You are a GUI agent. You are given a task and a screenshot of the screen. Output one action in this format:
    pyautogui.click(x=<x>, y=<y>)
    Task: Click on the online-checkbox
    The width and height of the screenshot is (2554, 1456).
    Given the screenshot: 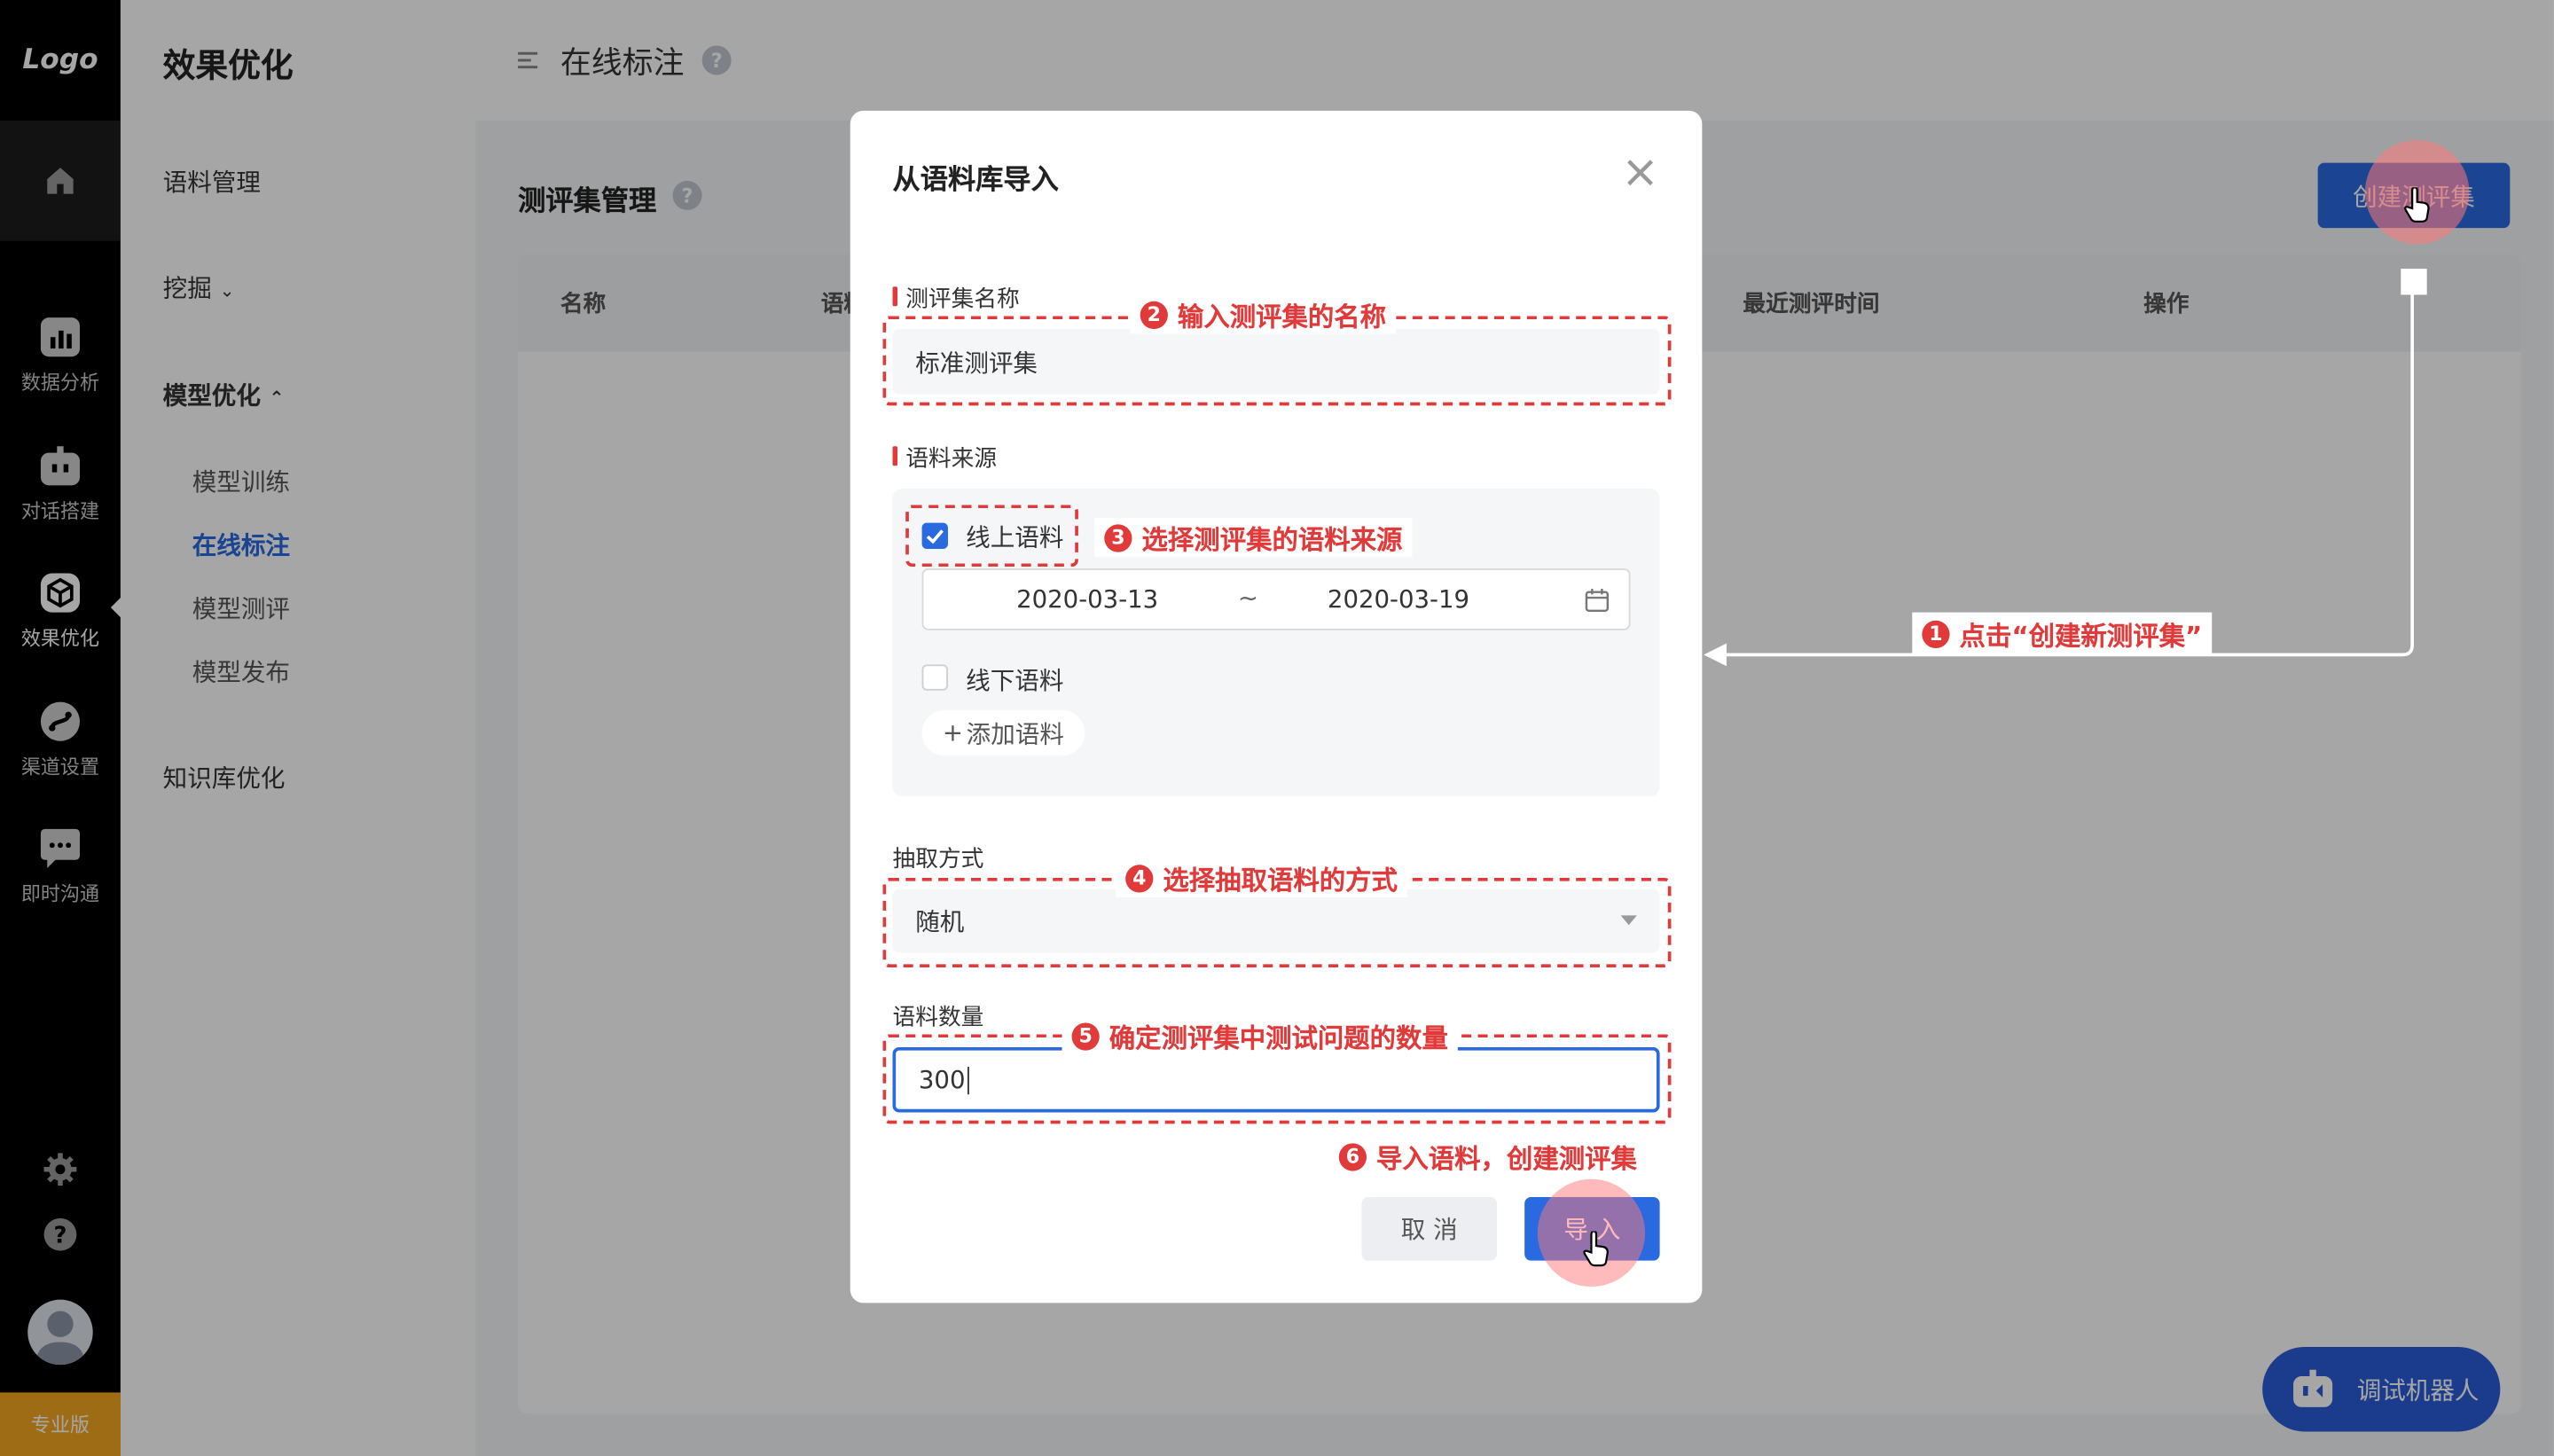 What is the action you would take?
    pyautogui.click(x=934, y=535)
    